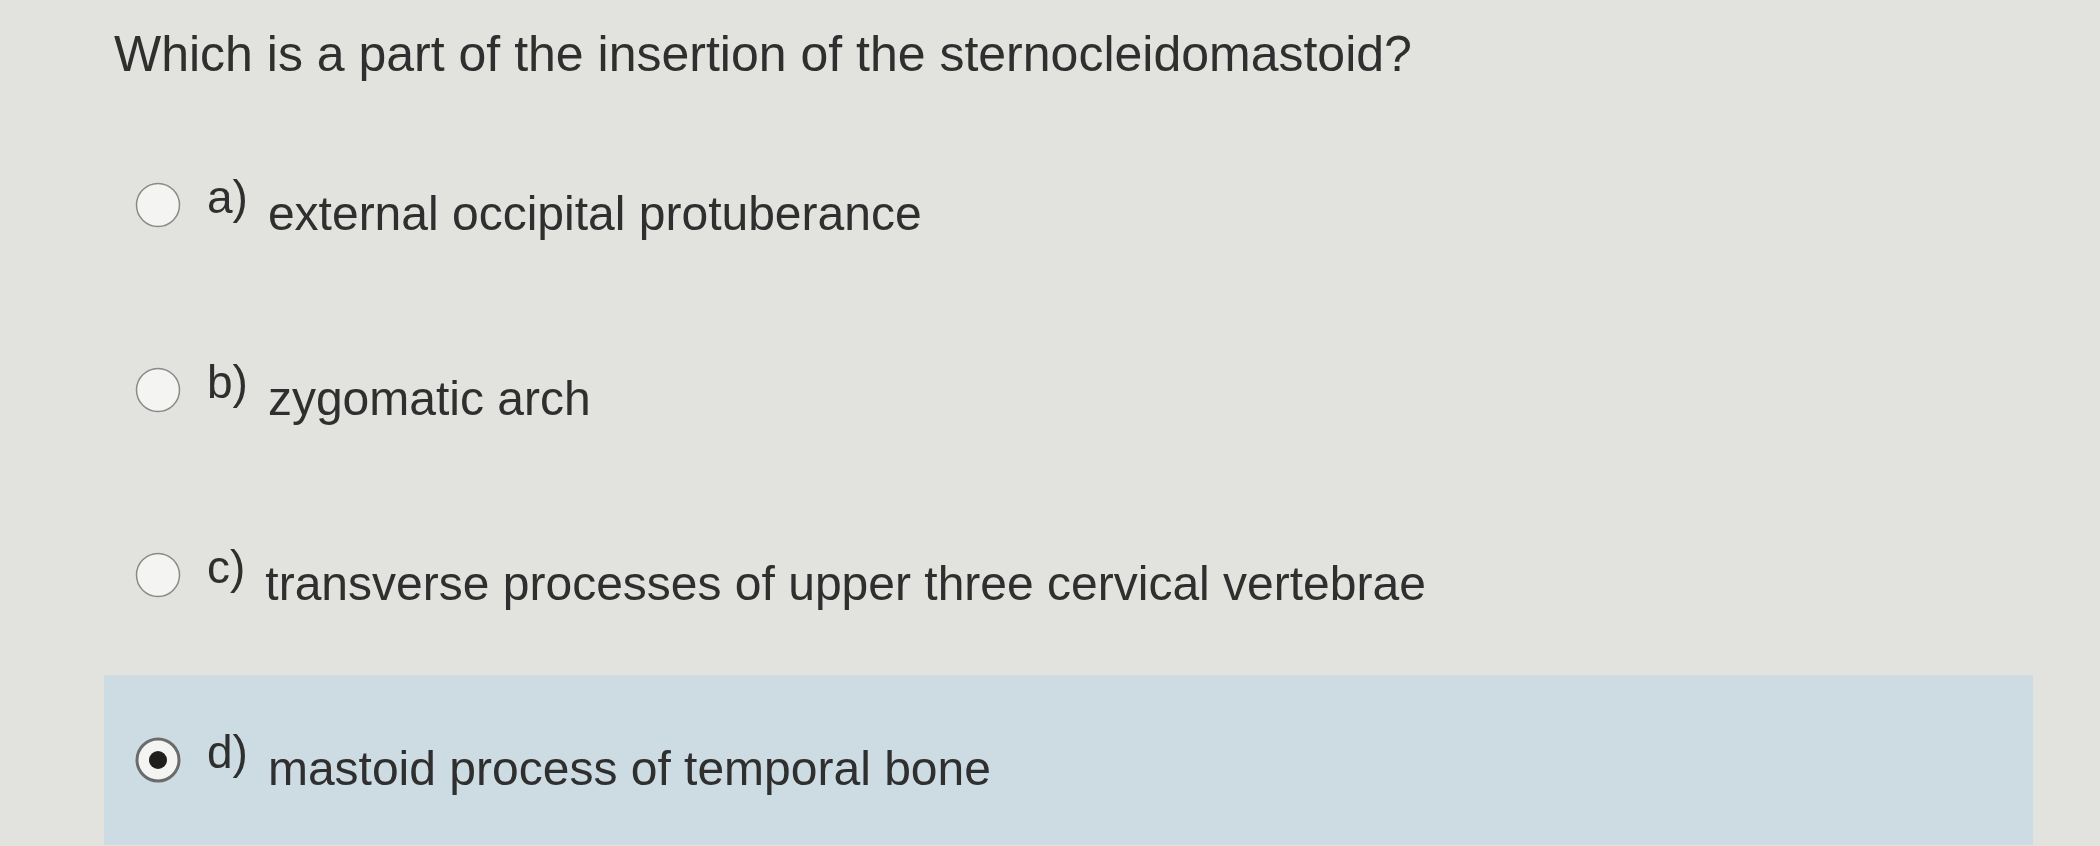 Image resolution: width=2100 pixels, height=846 pixels. Describe the element at coordinates (226, 567) in the screenshot. I see `option-letter: c)` at that location.